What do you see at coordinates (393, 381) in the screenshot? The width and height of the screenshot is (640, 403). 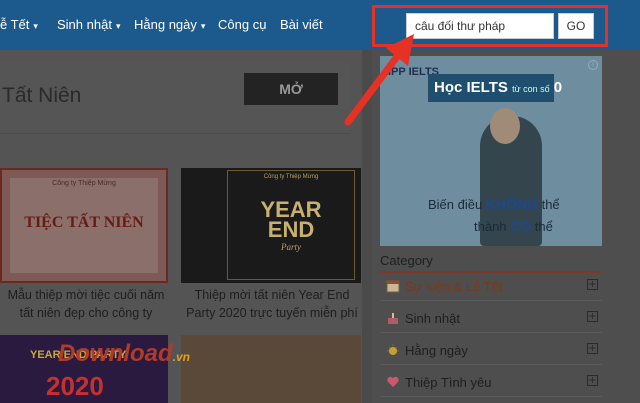 I see `heart-icon` at bounding box center [393, 381].